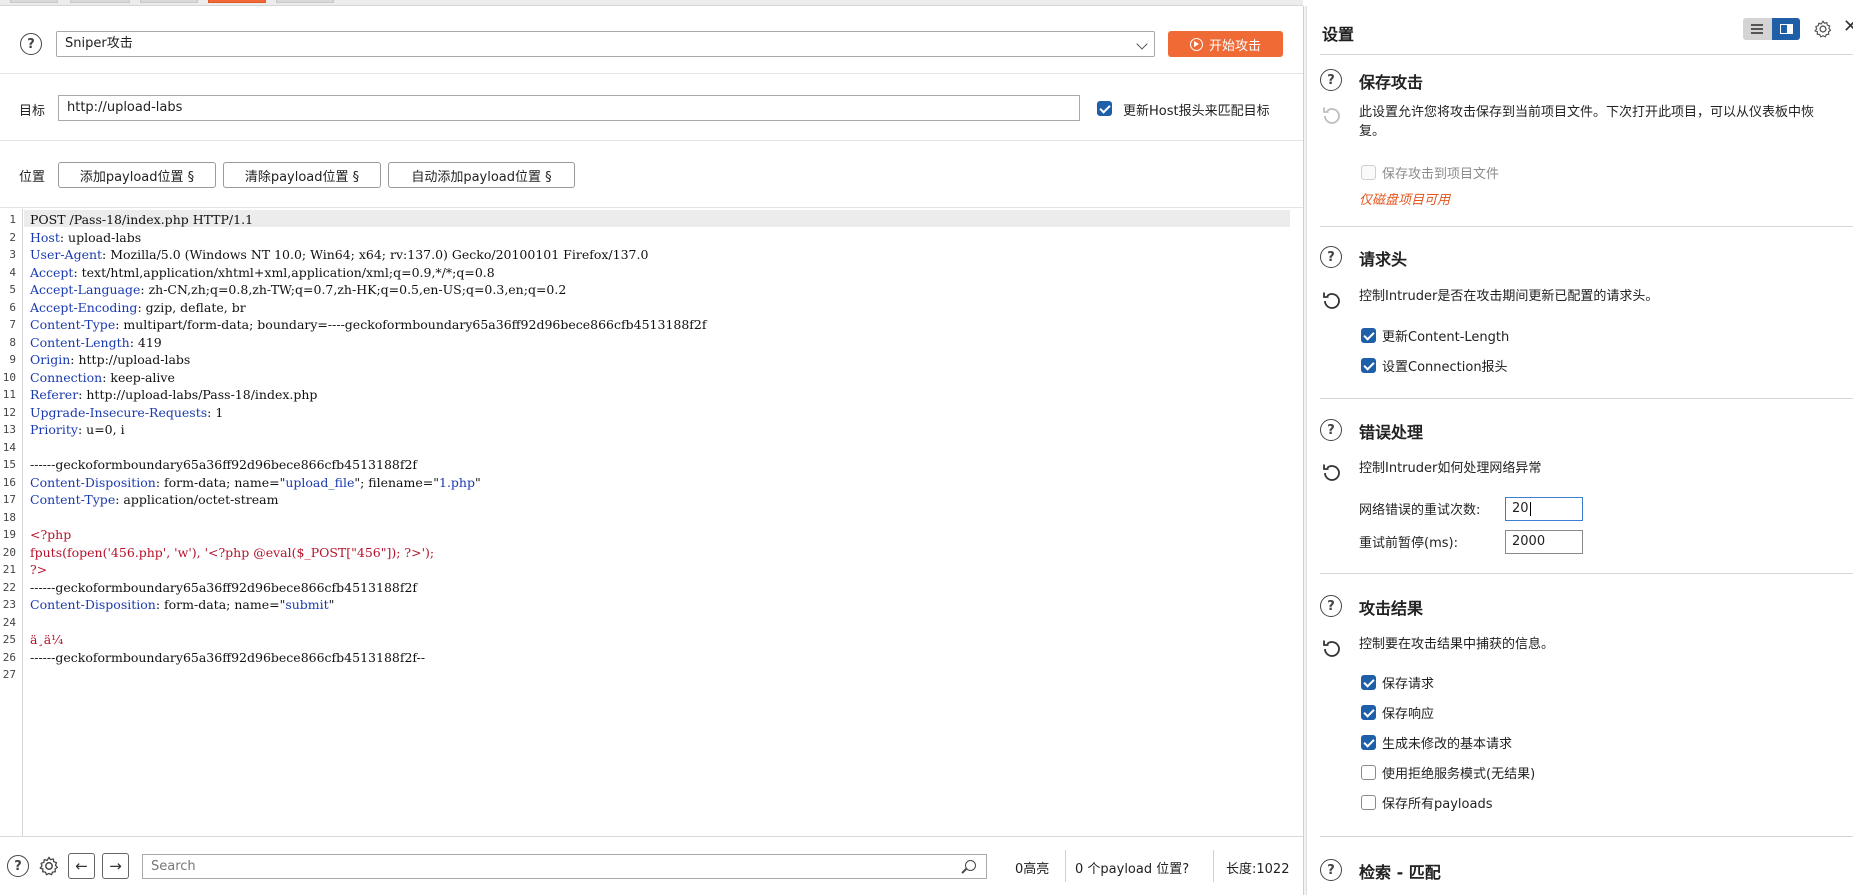 The height and width of the screenshot is (895, 1853). What do you see at coordinates (1786, 29) in the screenshot?
I see `panel-view-icon` at bounding box center [1786, 29].